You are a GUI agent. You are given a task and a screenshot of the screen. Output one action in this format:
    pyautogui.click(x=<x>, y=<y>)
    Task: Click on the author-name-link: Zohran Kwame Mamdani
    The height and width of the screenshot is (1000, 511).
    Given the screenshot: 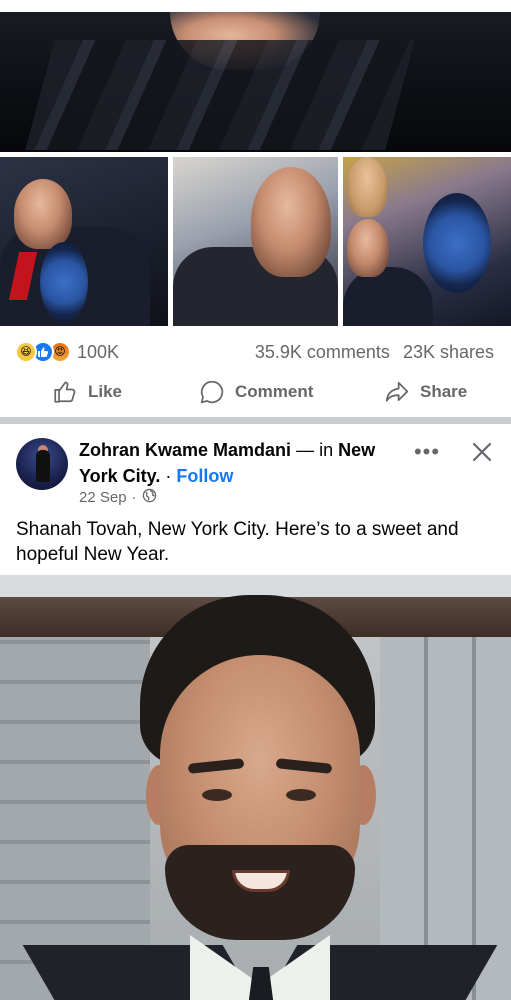 What is the action you would take?
    pyautogui.click(x=185, y=450)
    